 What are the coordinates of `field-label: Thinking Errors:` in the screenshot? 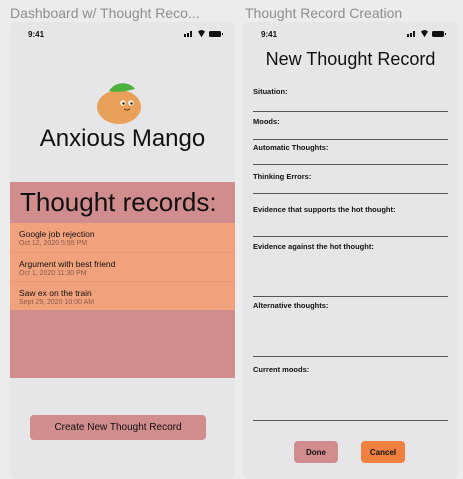 It's located at (282, 176).